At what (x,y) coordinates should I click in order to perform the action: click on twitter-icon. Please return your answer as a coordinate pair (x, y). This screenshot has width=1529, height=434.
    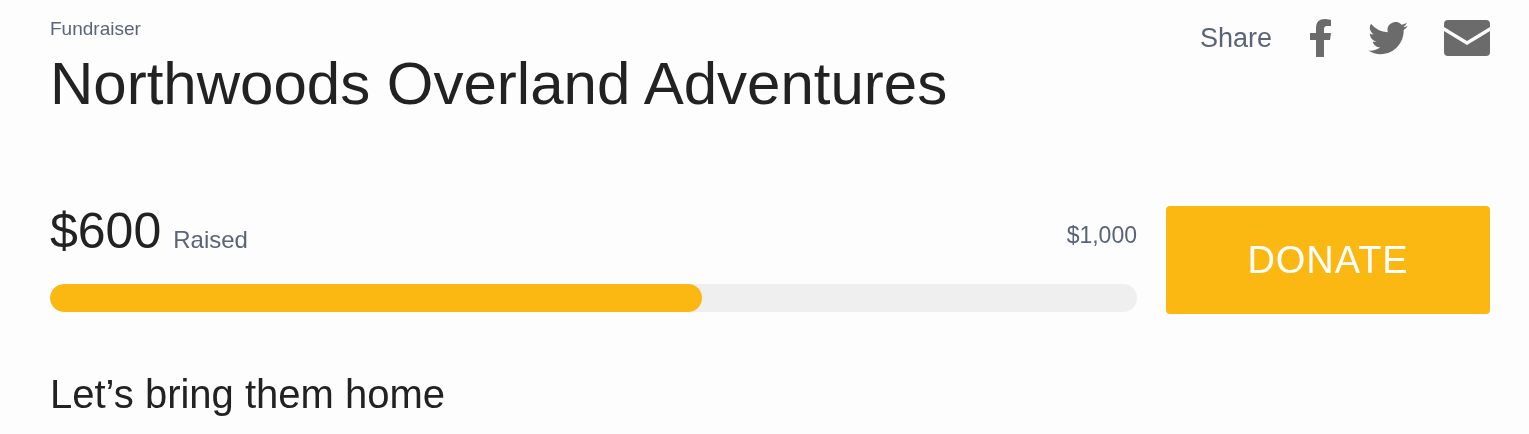
    Looking at the image, I should click on (1388, 38).